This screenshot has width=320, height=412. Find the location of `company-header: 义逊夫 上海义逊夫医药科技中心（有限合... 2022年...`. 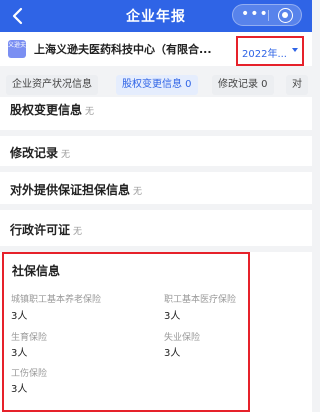

company-header: 义逊夫 上海义逊夫医药科技中心（有限合... 2022年... is located at coordinates (156, 49).